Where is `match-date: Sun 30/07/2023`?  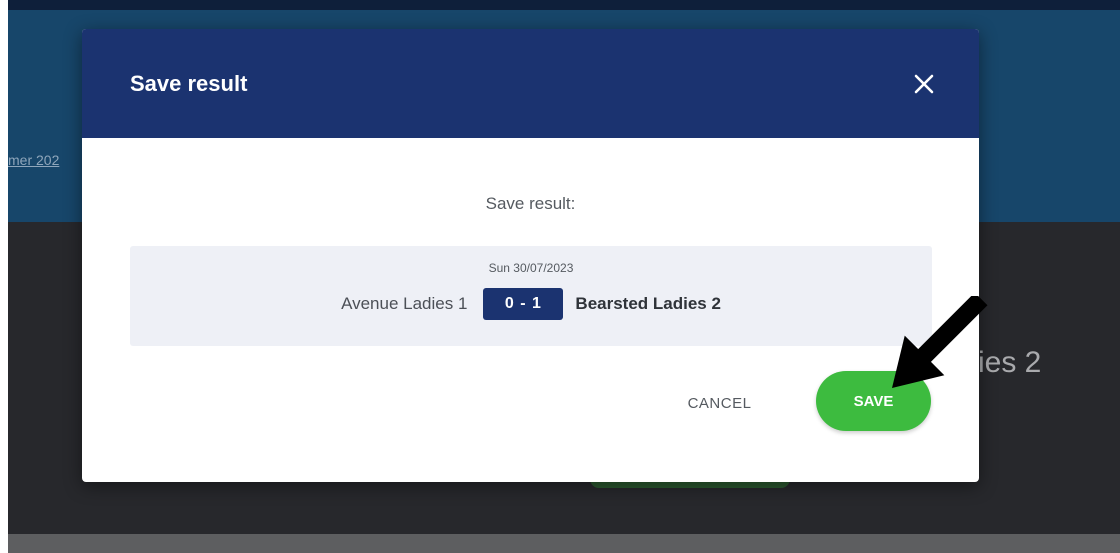 match-date: Sun 30/07/2023 is located at coordinates (531, 268).